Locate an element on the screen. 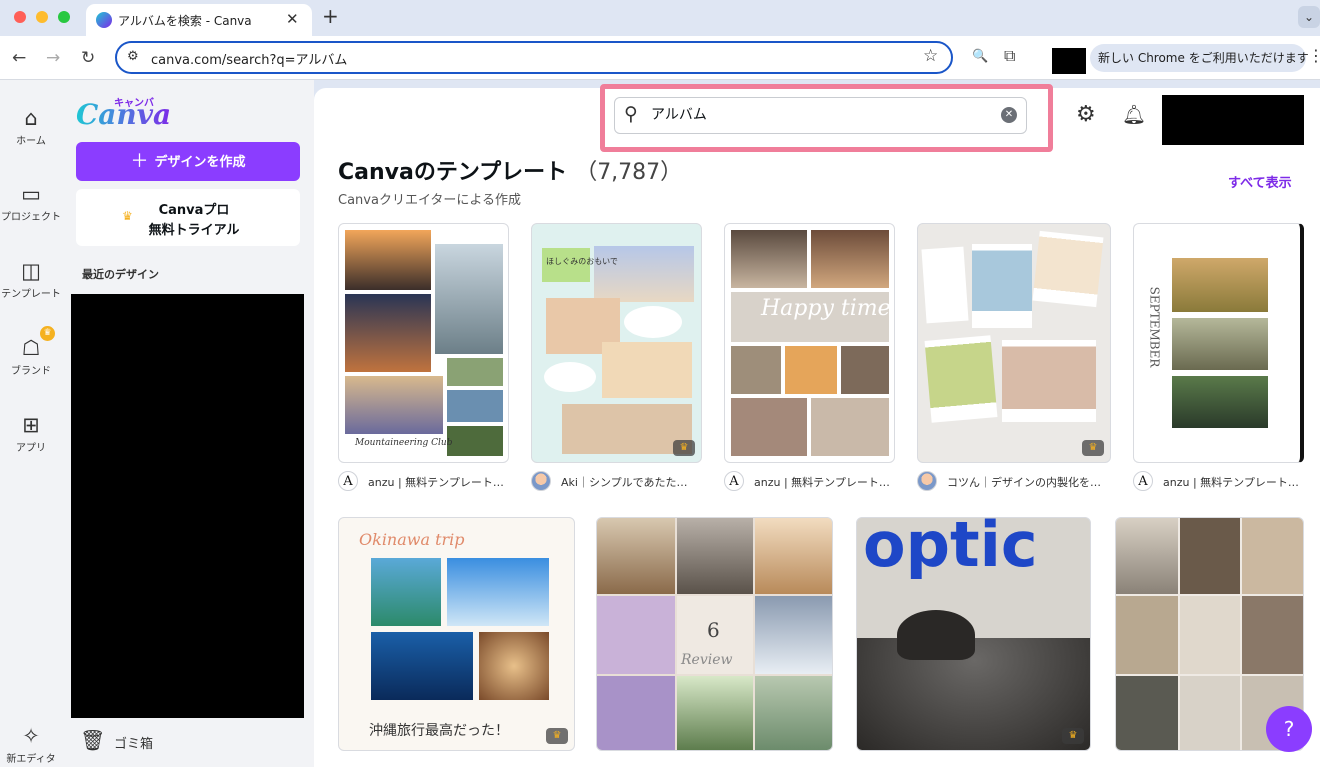 This screenshot has width=1320, height=767. crown-icon: ♛ is located at coordinates (47, 333).